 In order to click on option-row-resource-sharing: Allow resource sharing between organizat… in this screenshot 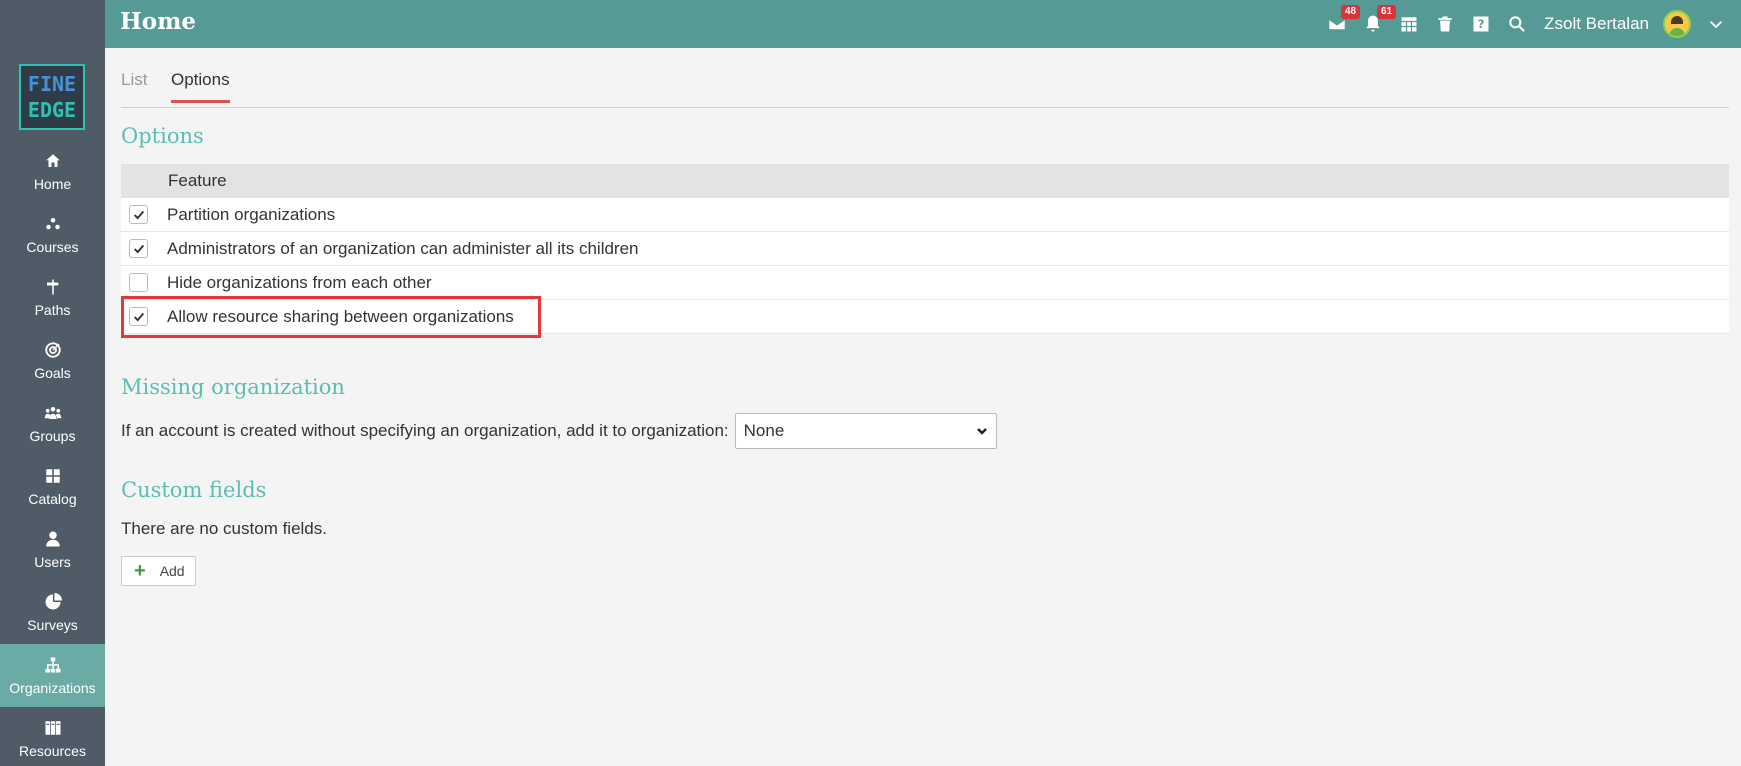, I will do `click(925, 317)`.